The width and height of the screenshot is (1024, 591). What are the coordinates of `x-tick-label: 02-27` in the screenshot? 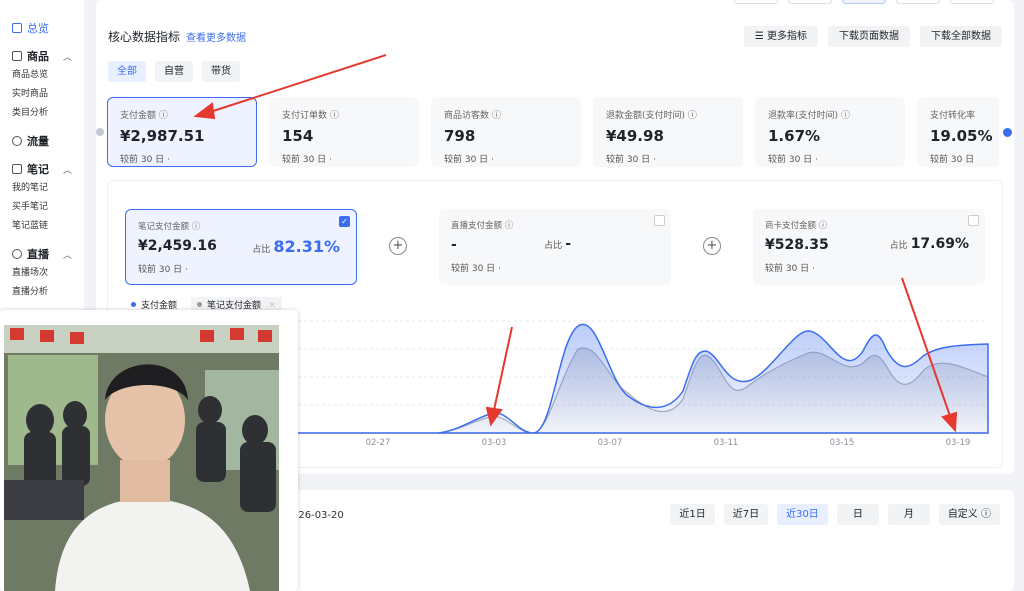 It's located at (378, 443).